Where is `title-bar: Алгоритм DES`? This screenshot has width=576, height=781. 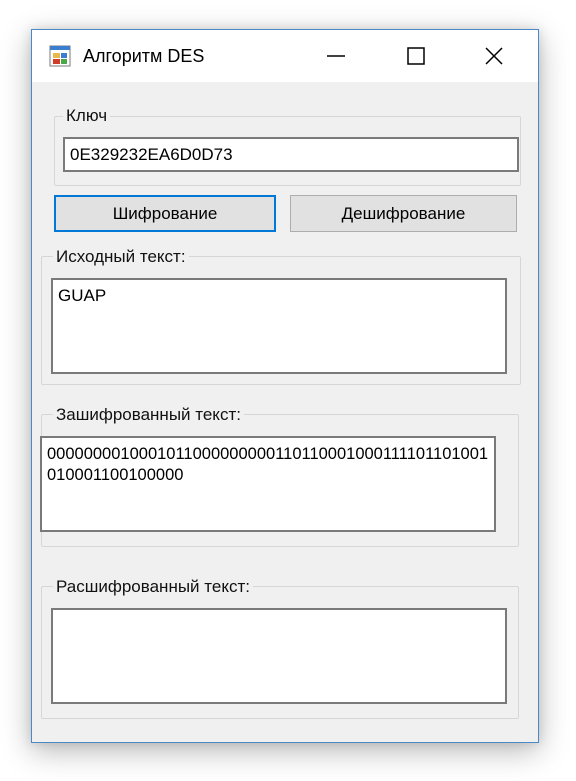 title-bar: Алгоритм DES is located at coordinates (285, 56).